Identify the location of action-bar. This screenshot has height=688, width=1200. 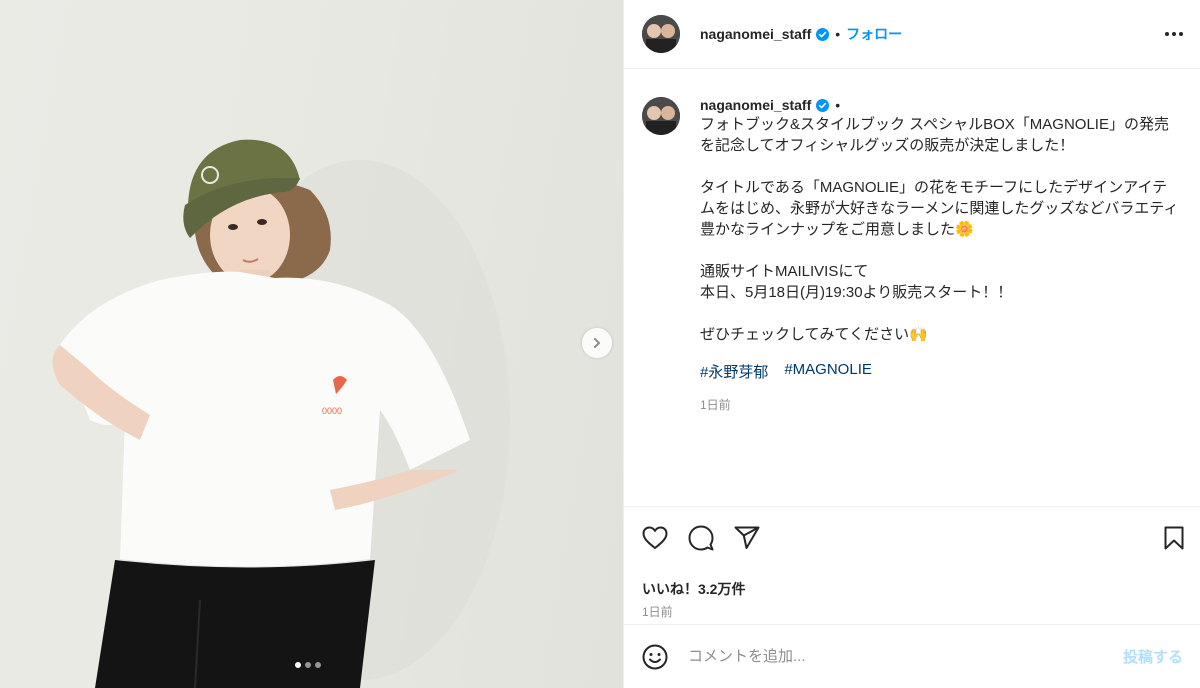
(913, 538).